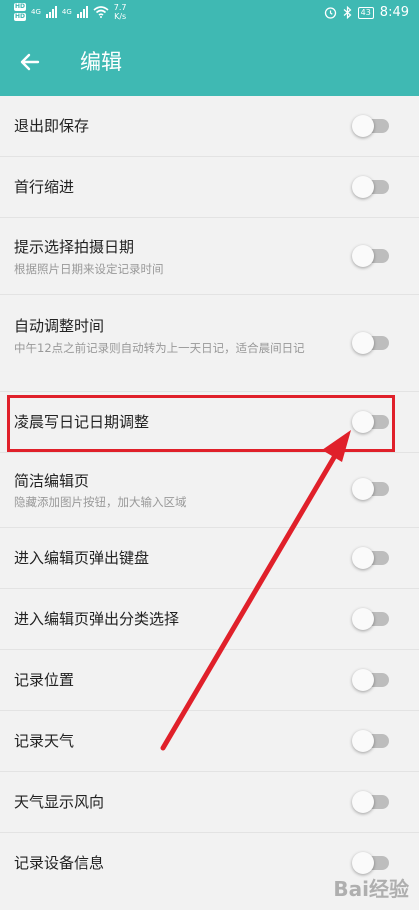 The height and width of the screenshot is (910, 419). I want to click on network-speed: 7.7 K/s, so click(120, 12).